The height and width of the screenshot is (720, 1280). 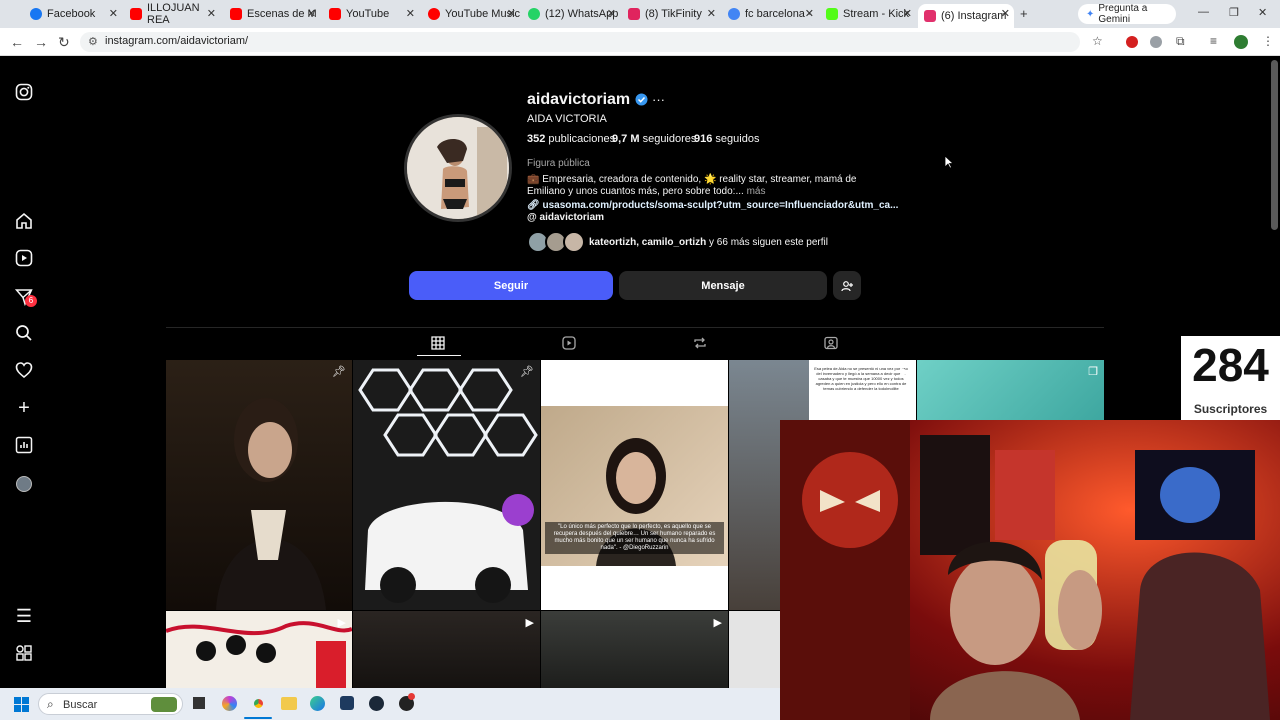 I want to click on store-icon, so click(x=347, y=703).